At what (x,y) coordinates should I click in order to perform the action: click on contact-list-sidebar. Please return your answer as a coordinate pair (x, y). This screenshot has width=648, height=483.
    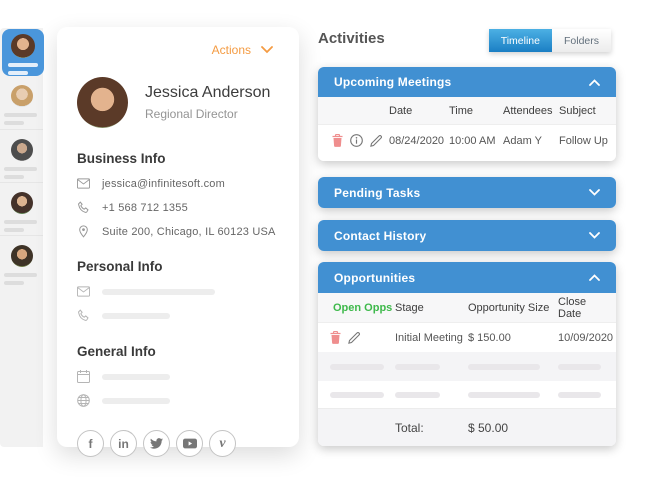
    Looking at the image, I should click on (22, 237).